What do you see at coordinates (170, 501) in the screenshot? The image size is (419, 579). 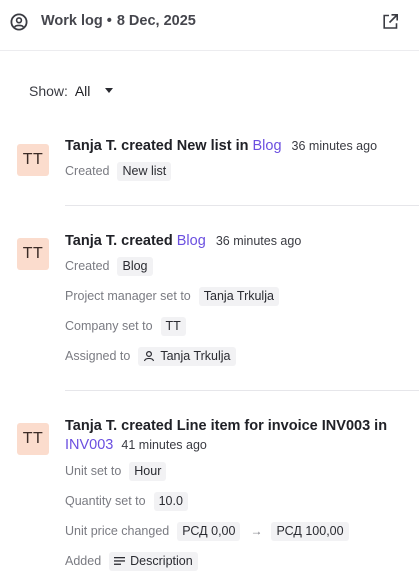 I see `detail-value: 10.0` at bounding box center [170, 501].